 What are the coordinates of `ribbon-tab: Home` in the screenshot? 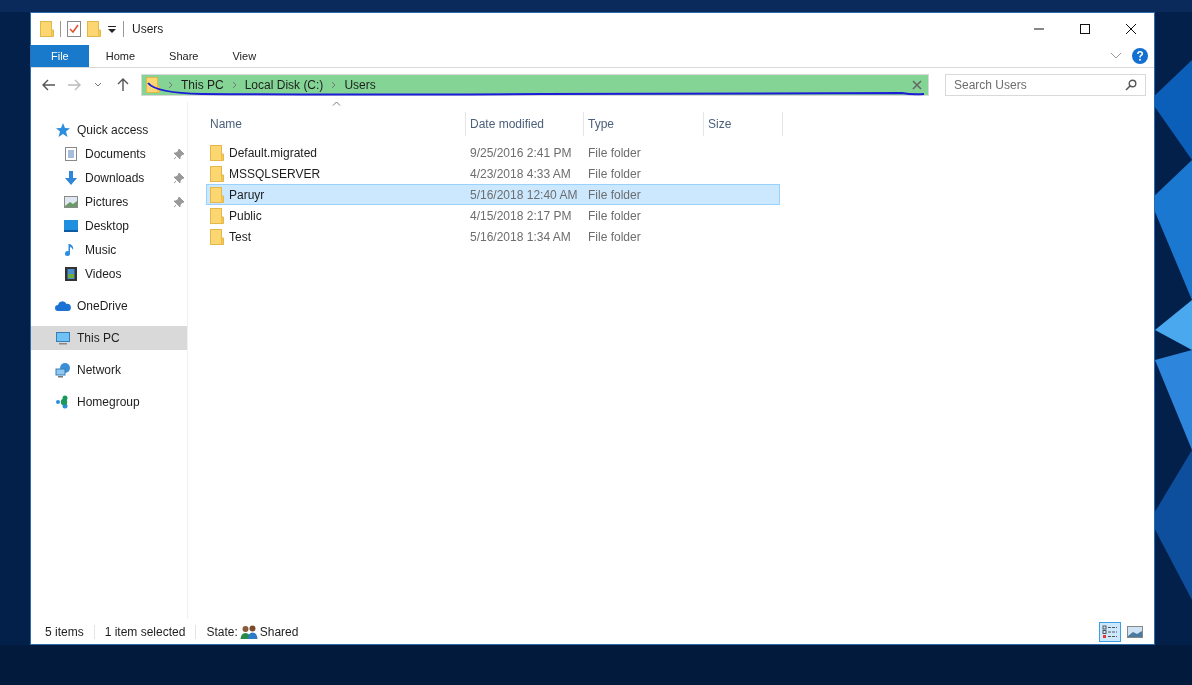 It's located at (120, 56).